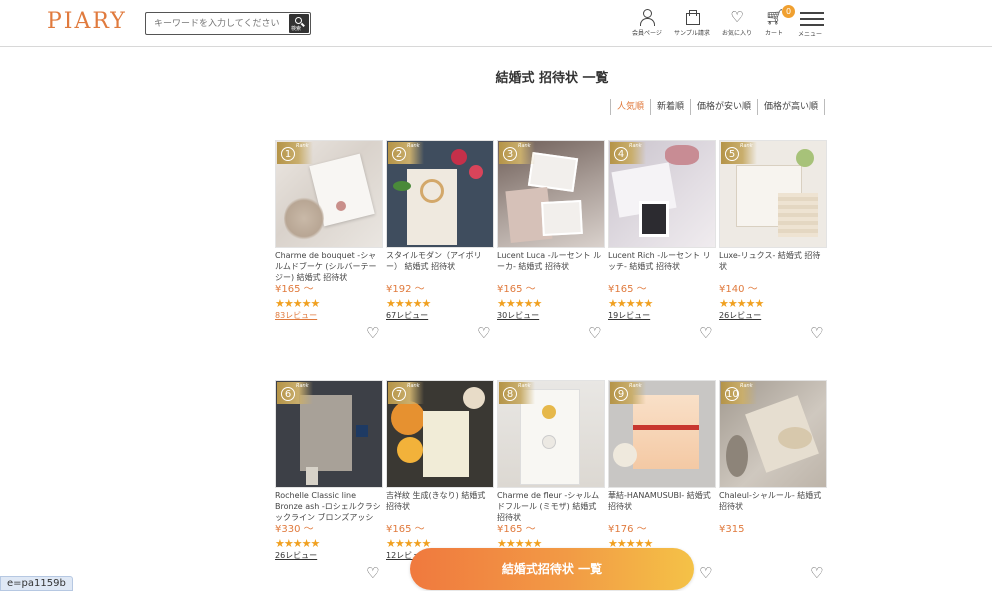  I want to click on search-input, so click(217, 23).